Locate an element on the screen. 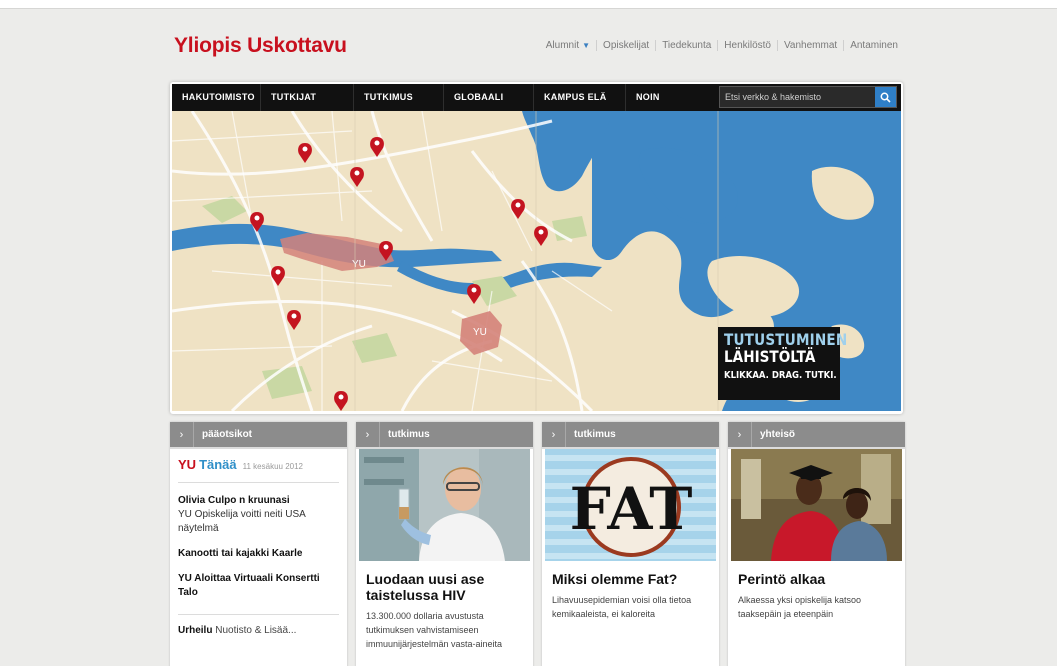 The image size is (1057, 666). nav-hakutoimisto: HAKUTOIMISTO is located at coordinates (216, 97).